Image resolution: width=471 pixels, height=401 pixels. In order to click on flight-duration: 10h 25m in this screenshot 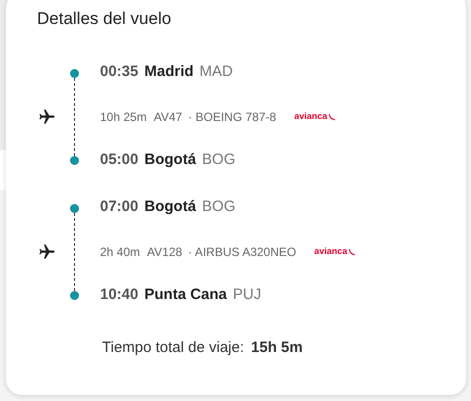, I will do `click(123, 117)`.